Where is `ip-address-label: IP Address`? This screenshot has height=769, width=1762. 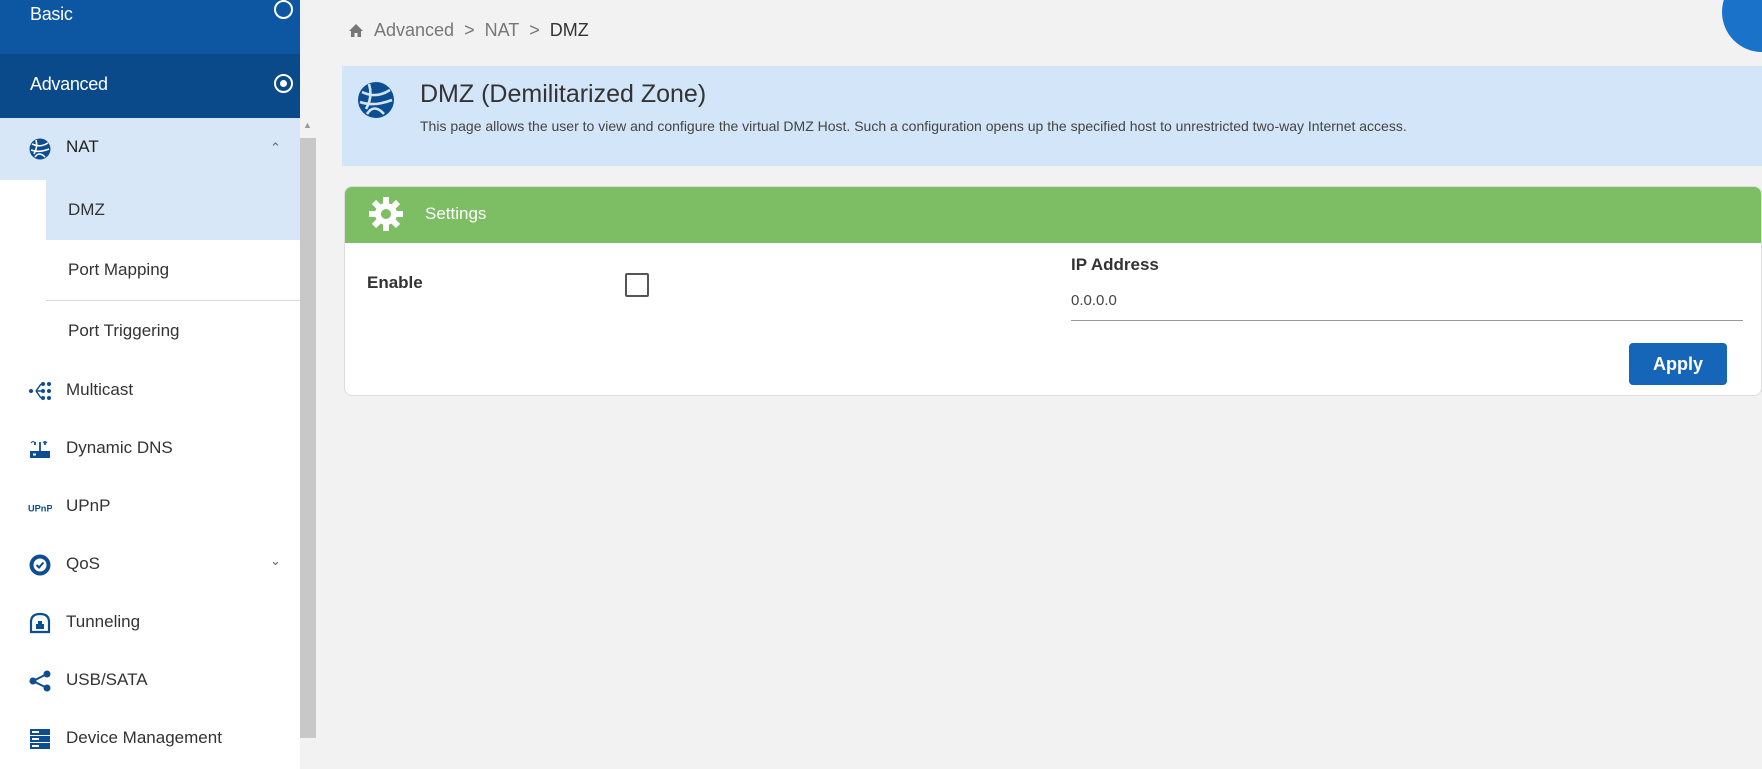 ip-address-label: IP Address is located at coordinates (1115, 264).